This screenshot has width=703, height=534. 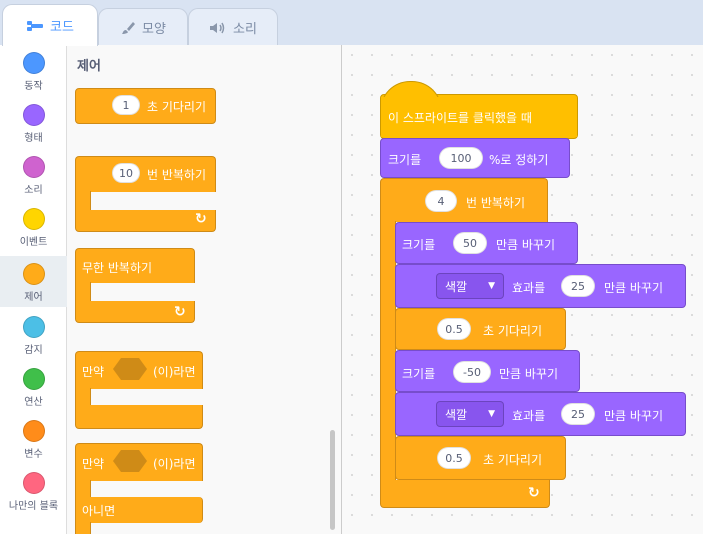 What do you see at coordinates (83, 292) in the screenshot?
I see `forever-block-arm` at bounding box center [83, 292].